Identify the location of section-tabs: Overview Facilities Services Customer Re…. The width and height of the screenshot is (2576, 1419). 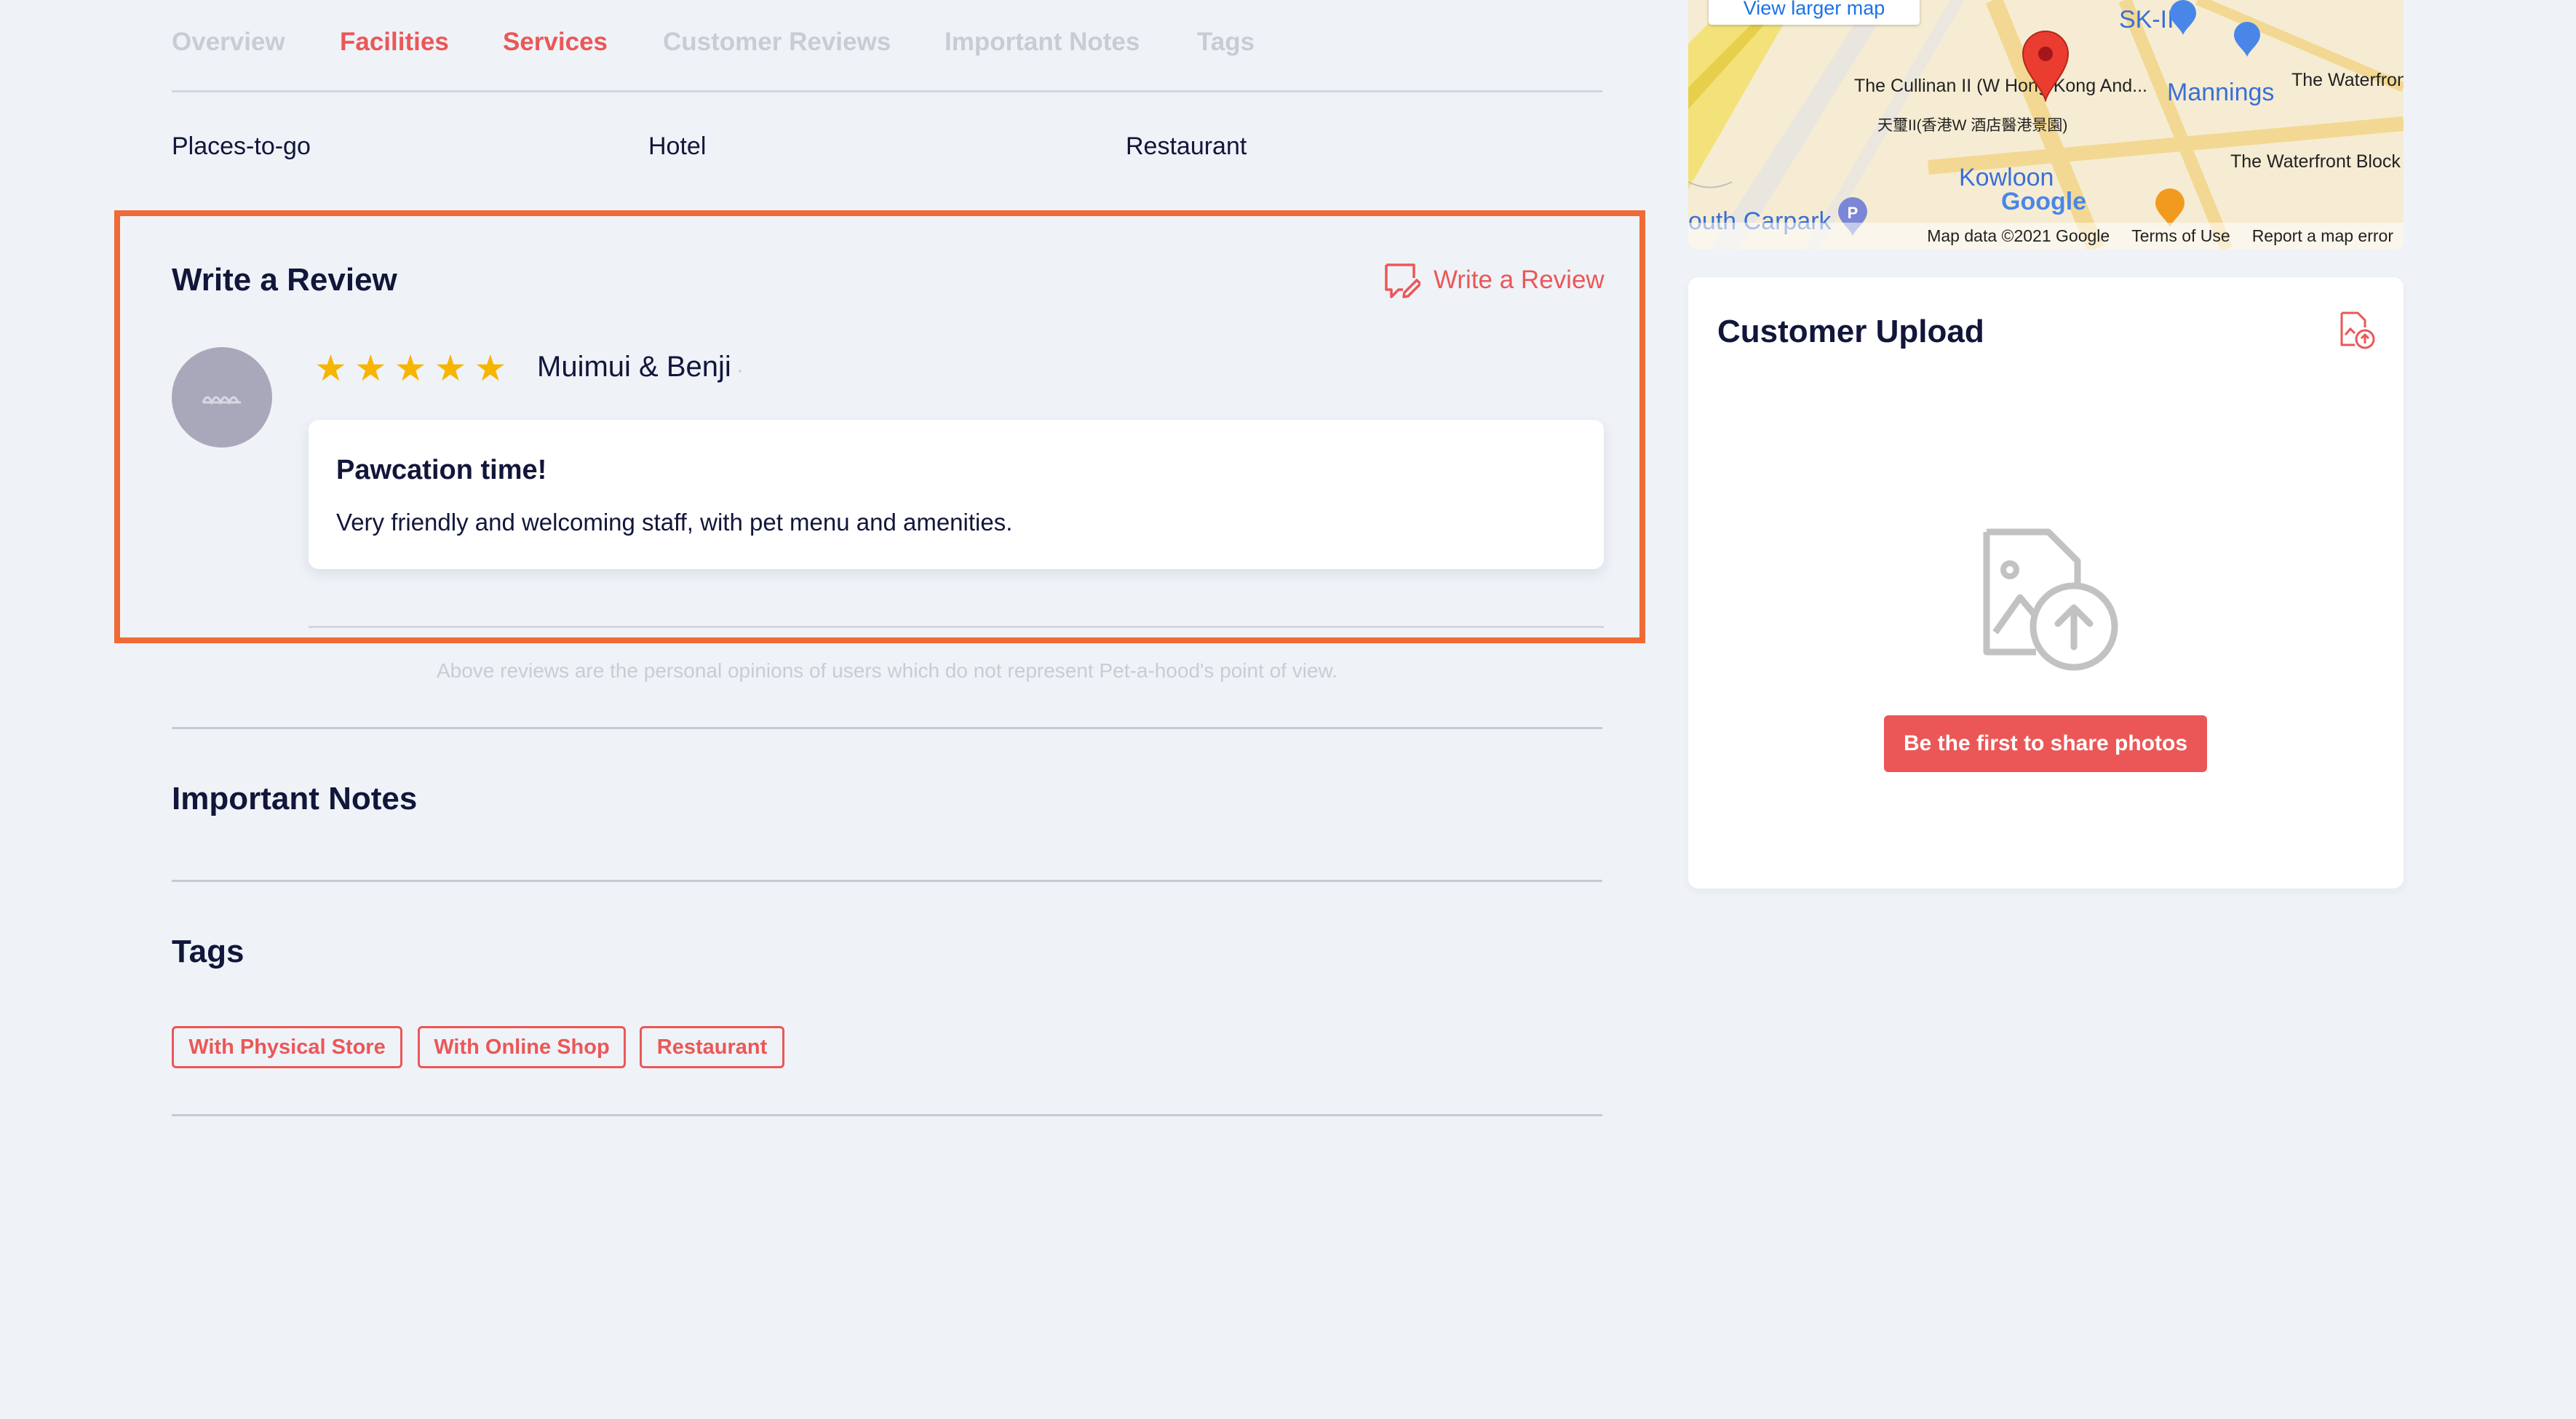
(887, 53).